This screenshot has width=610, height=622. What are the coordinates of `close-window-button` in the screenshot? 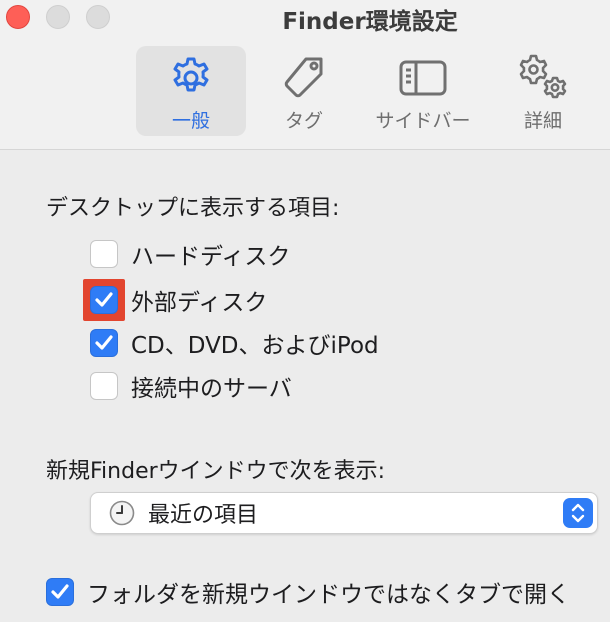 It's located at (18, 17).